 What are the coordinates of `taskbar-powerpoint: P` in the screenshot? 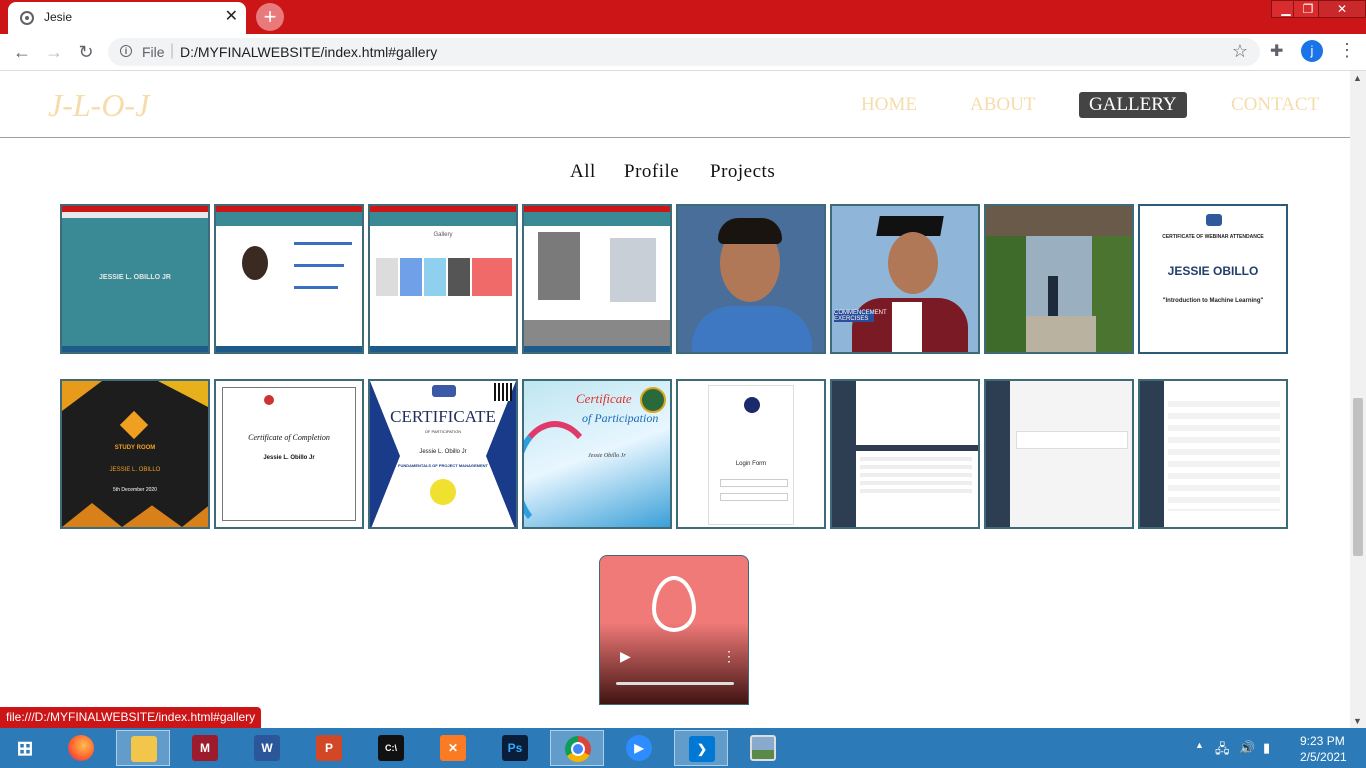 It's located at (329, 748).